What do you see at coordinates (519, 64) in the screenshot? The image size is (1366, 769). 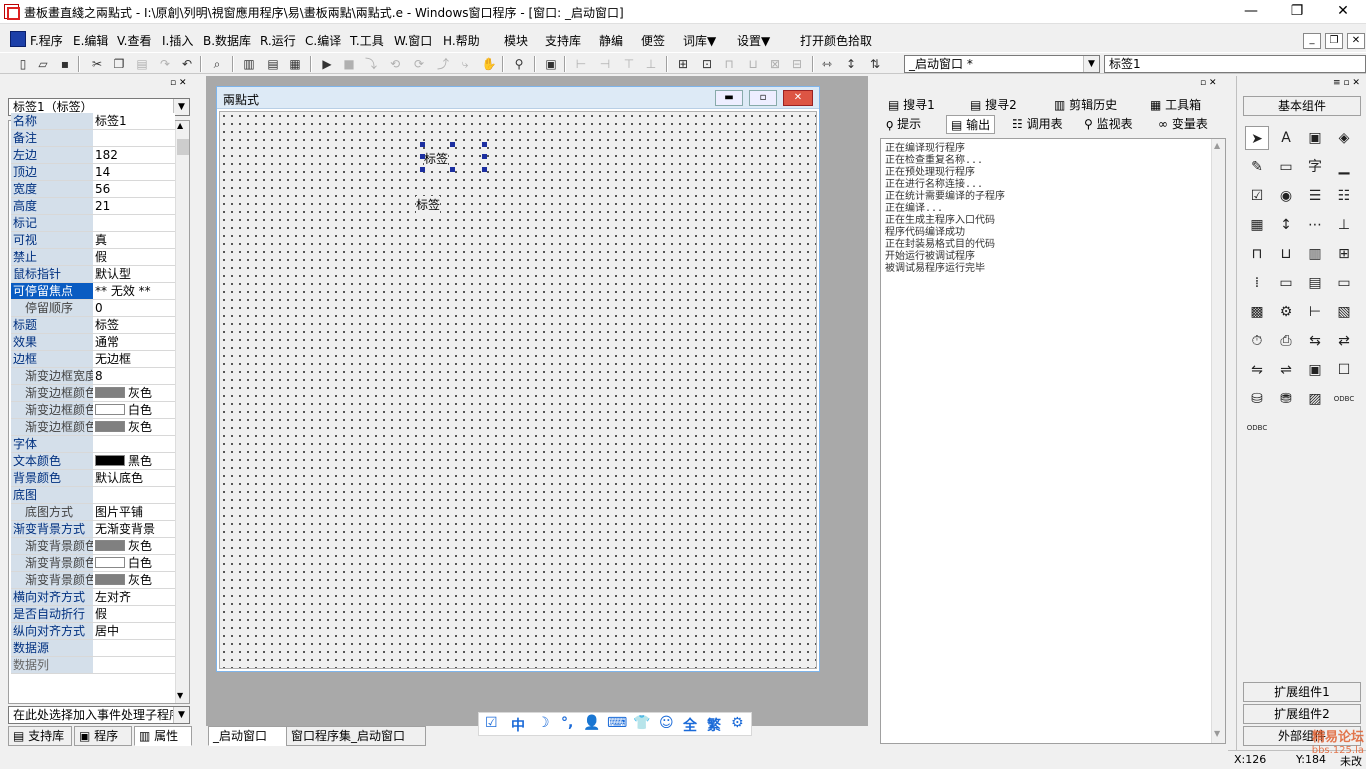 I see `find-replace-icon: ⚲` at bounding box center [519, 64].